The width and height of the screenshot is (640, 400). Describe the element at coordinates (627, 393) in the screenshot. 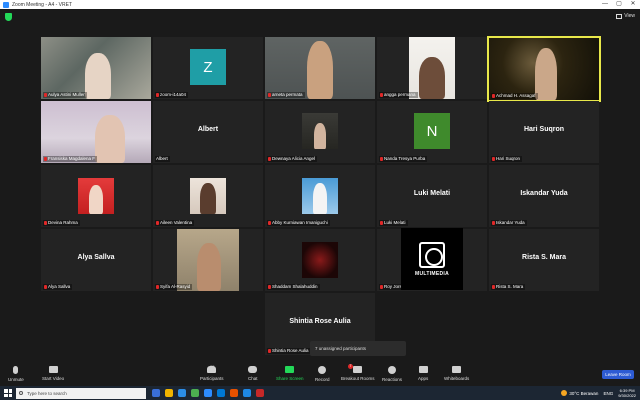

I see `taskbar-clock: 6:39 PM 9/30/2022` at that location.